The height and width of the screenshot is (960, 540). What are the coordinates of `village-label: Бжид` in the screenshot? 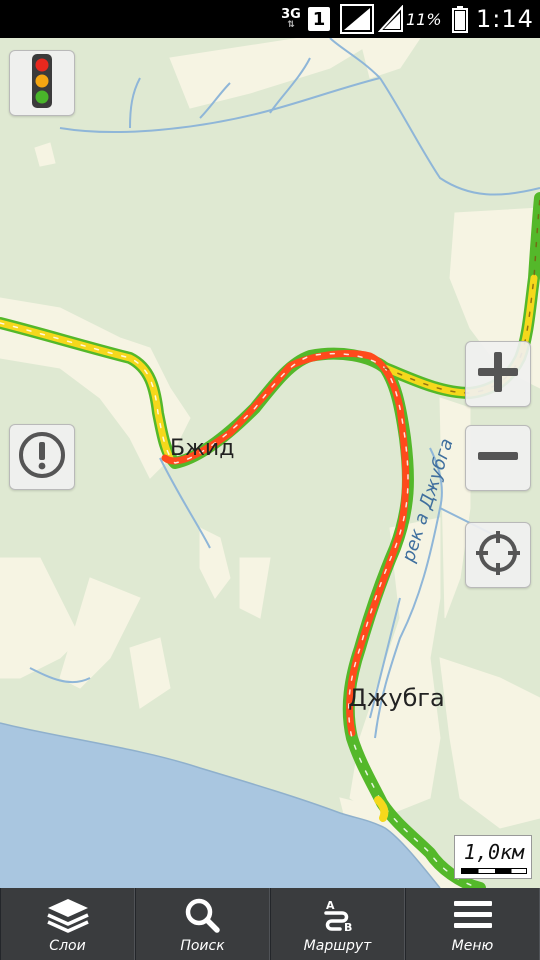 It's located at (202, 448).